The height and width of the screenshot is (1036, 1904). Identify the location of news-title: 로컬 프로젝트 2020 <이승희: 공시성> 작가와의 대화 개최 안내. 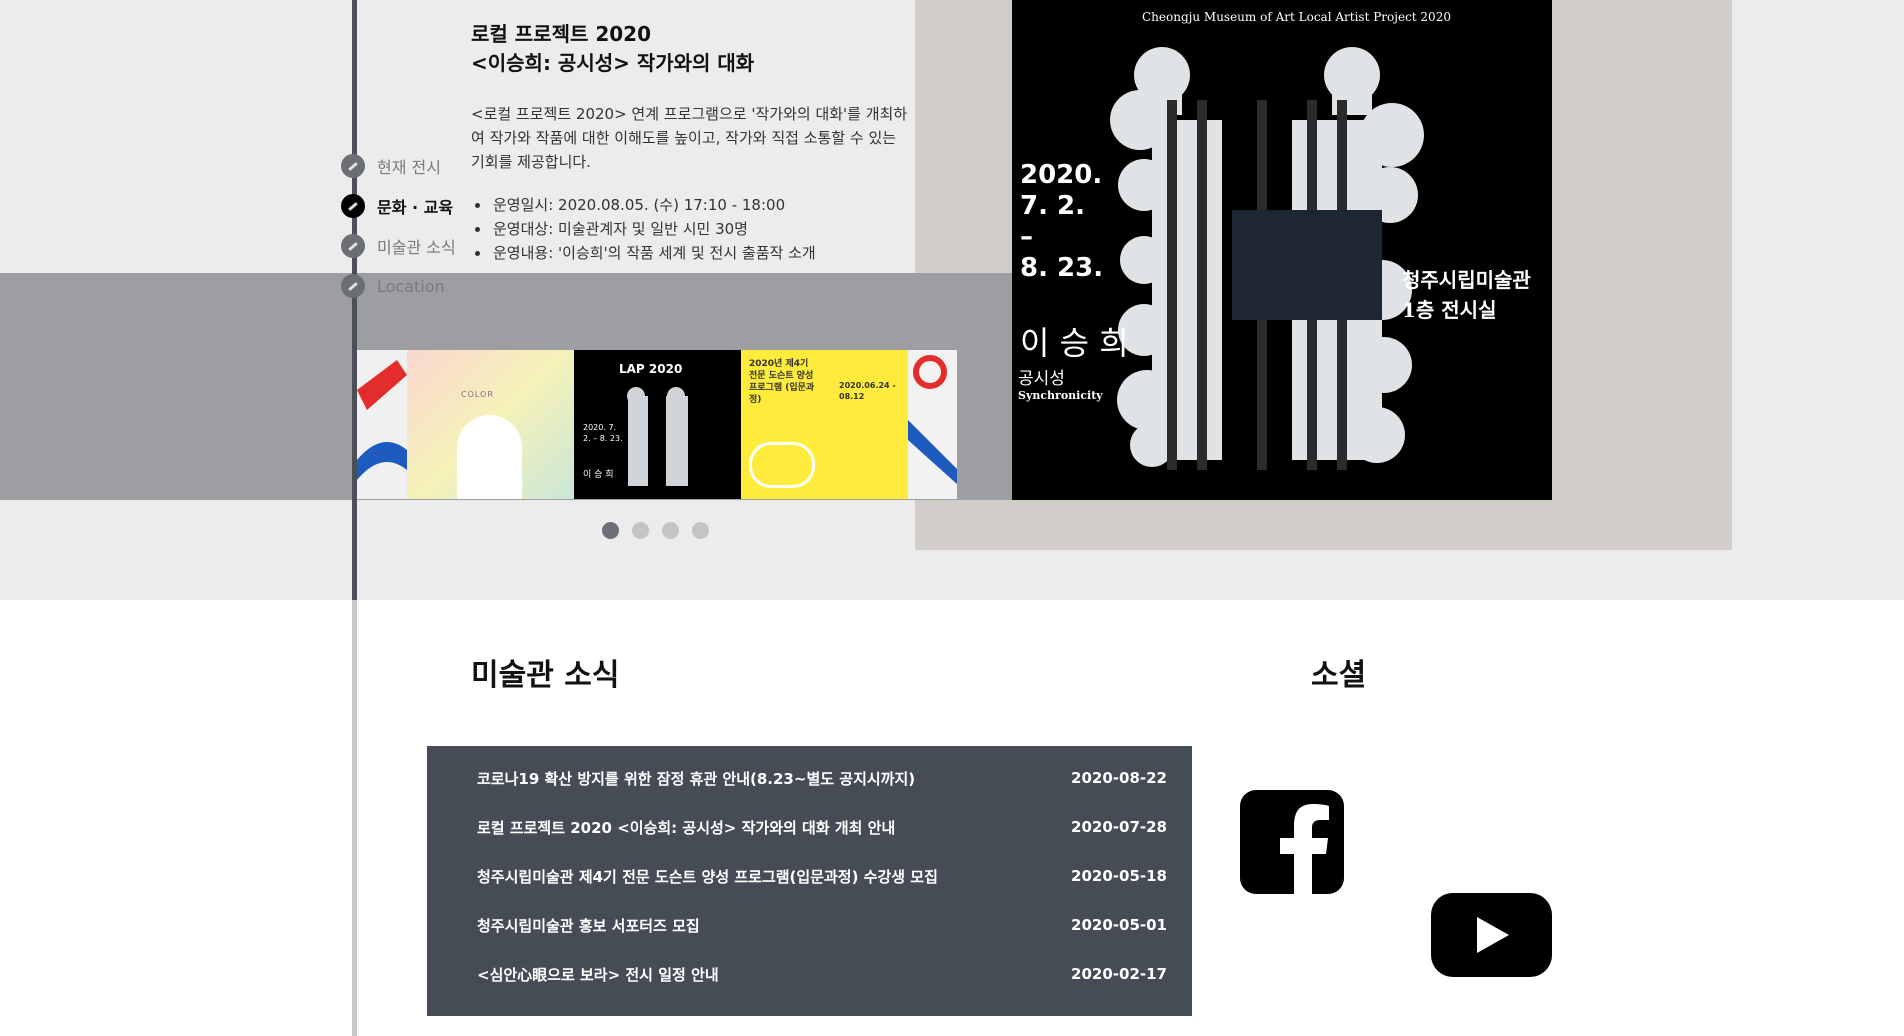
(686, 827).